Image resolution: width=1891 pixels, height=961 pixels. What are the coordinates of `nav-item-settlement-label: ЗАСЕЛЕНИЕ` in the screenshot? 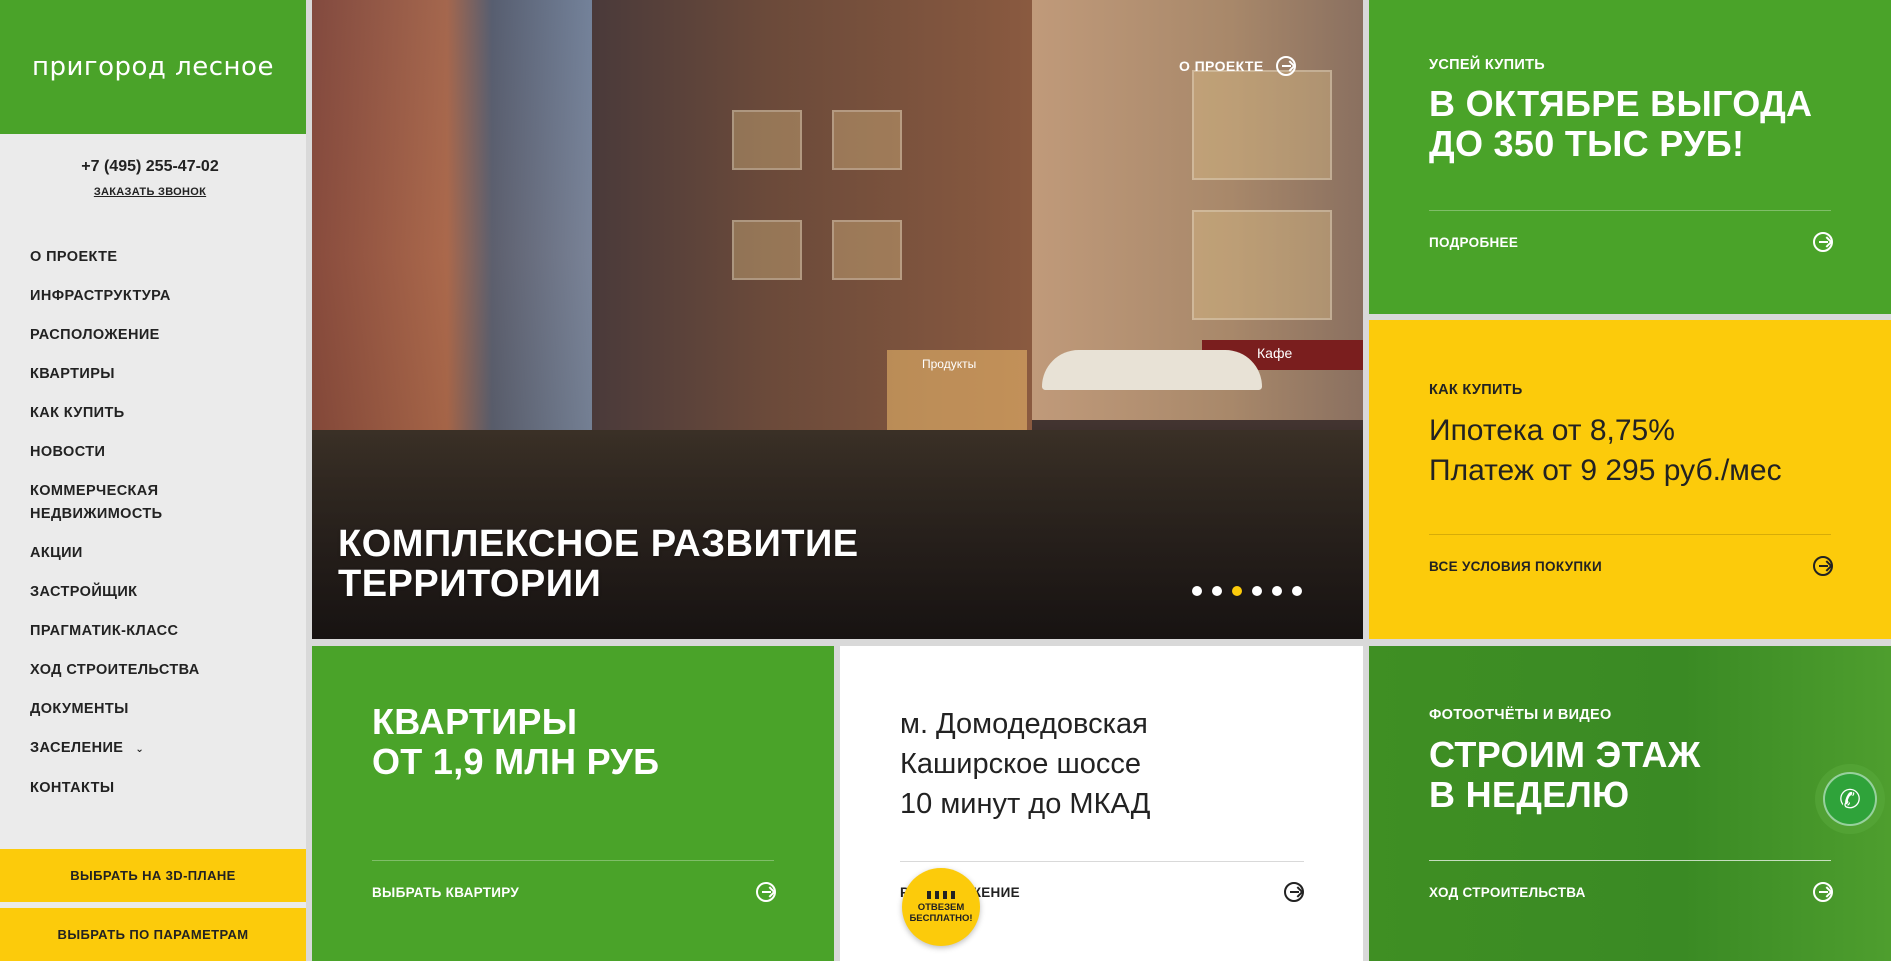 It's located at (77, 748).